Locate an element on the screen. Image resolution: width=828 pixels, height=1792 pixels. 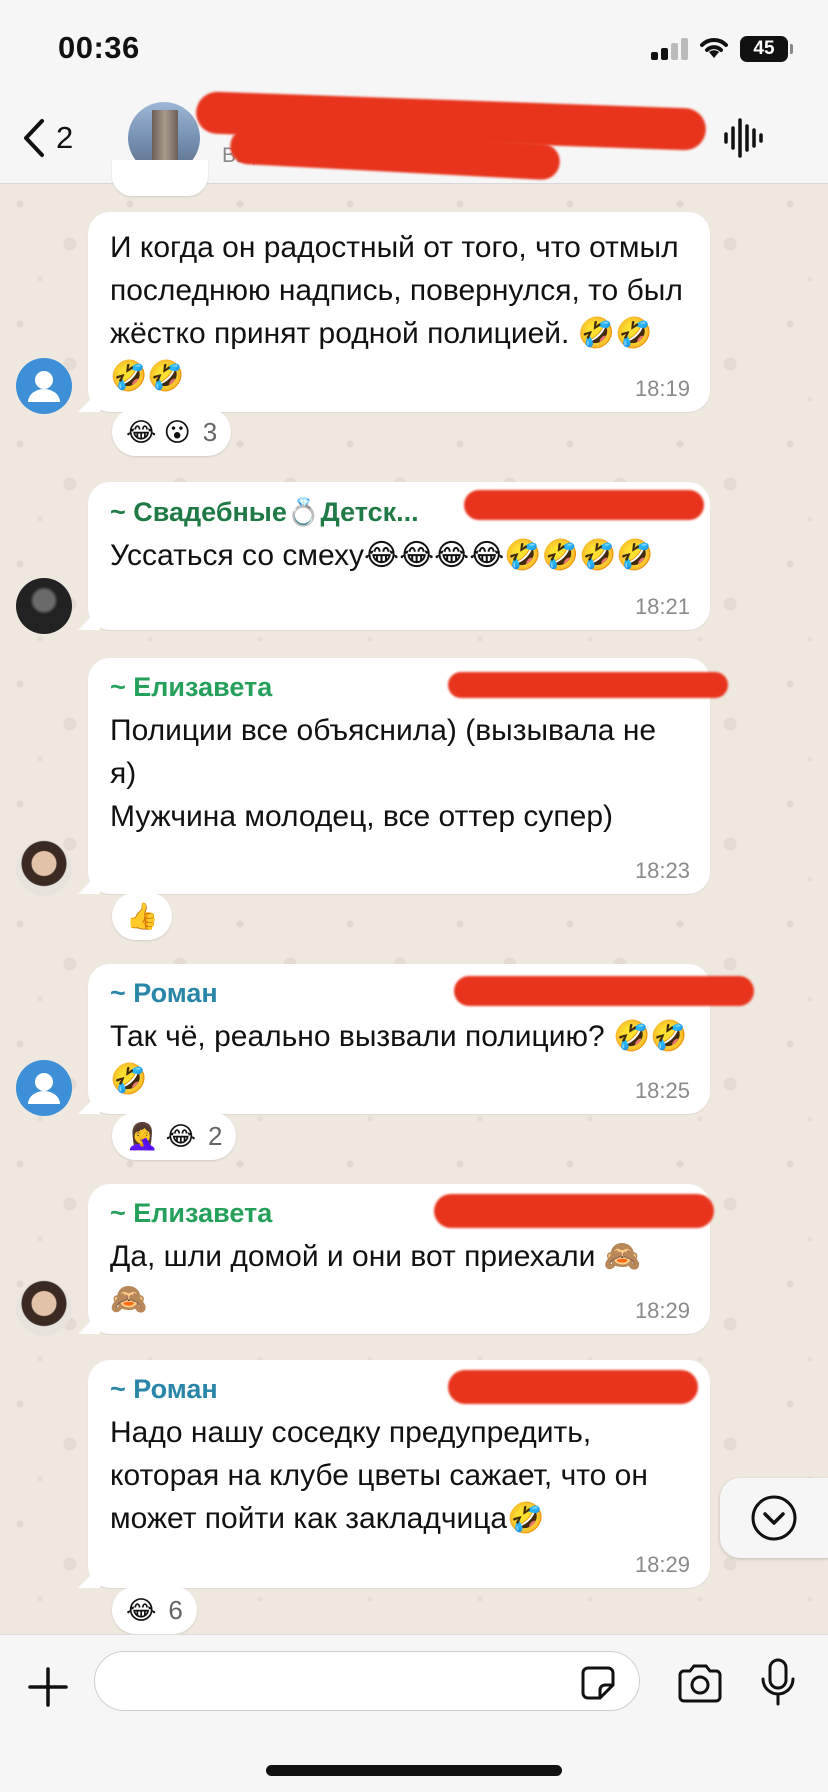
cellular-signal-icon is located at coordinates (671, 49).